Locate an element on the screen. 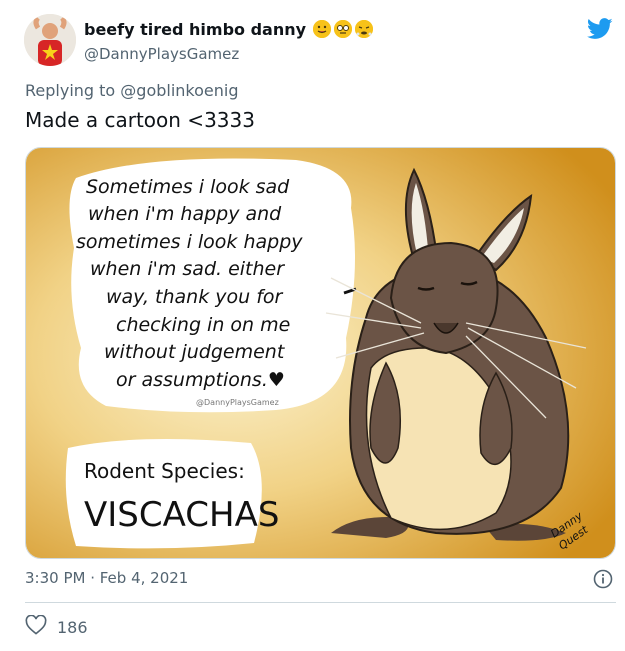 The width and height of the screenshot is (625, 651). like-count: 186 is located at coordinates (72, 627).